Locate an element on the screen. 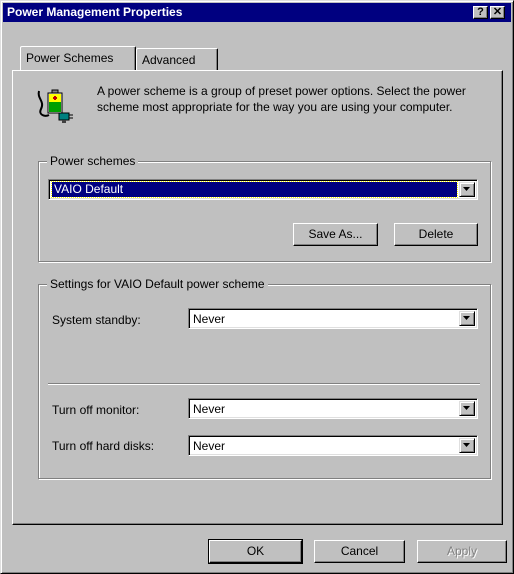 Image resolution: width=514 pixels, height=574 pixels. power-schemes-legend: Power schemes is located at coordinates (93, 161).